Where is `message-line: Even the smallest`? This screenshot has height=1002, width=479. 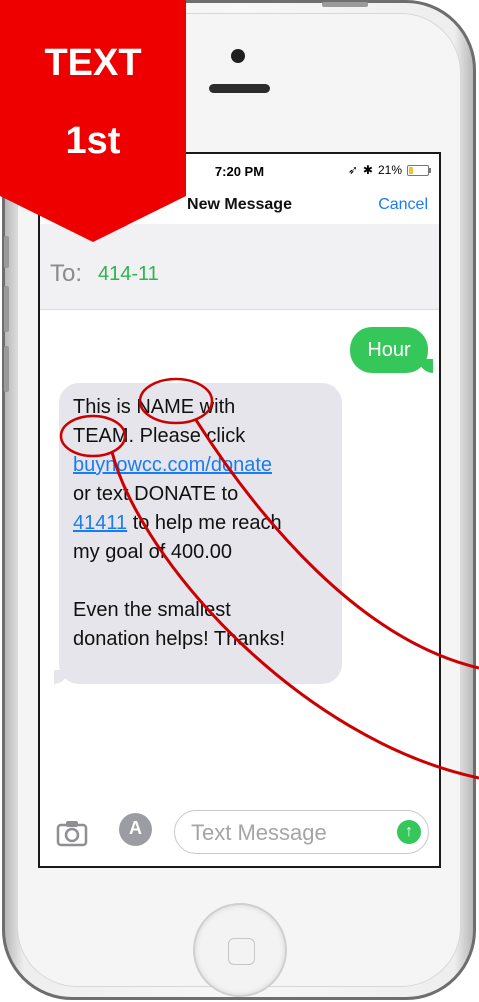 message-line: Even the smallest is located at coordinates (200, 610).